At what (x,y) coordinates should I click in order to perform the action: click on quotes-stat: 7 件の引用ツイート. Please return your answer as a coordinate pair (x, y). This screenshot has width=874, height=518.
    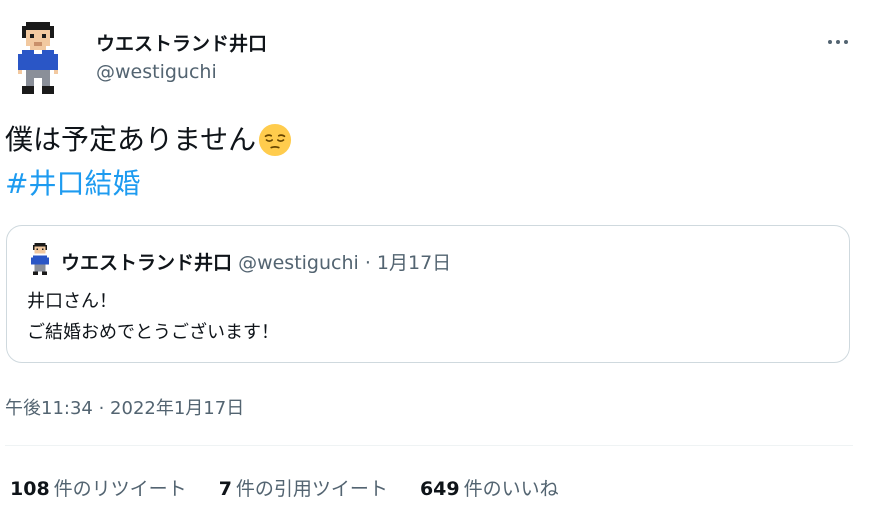
    Looking at the image, I should click on (303, 487).